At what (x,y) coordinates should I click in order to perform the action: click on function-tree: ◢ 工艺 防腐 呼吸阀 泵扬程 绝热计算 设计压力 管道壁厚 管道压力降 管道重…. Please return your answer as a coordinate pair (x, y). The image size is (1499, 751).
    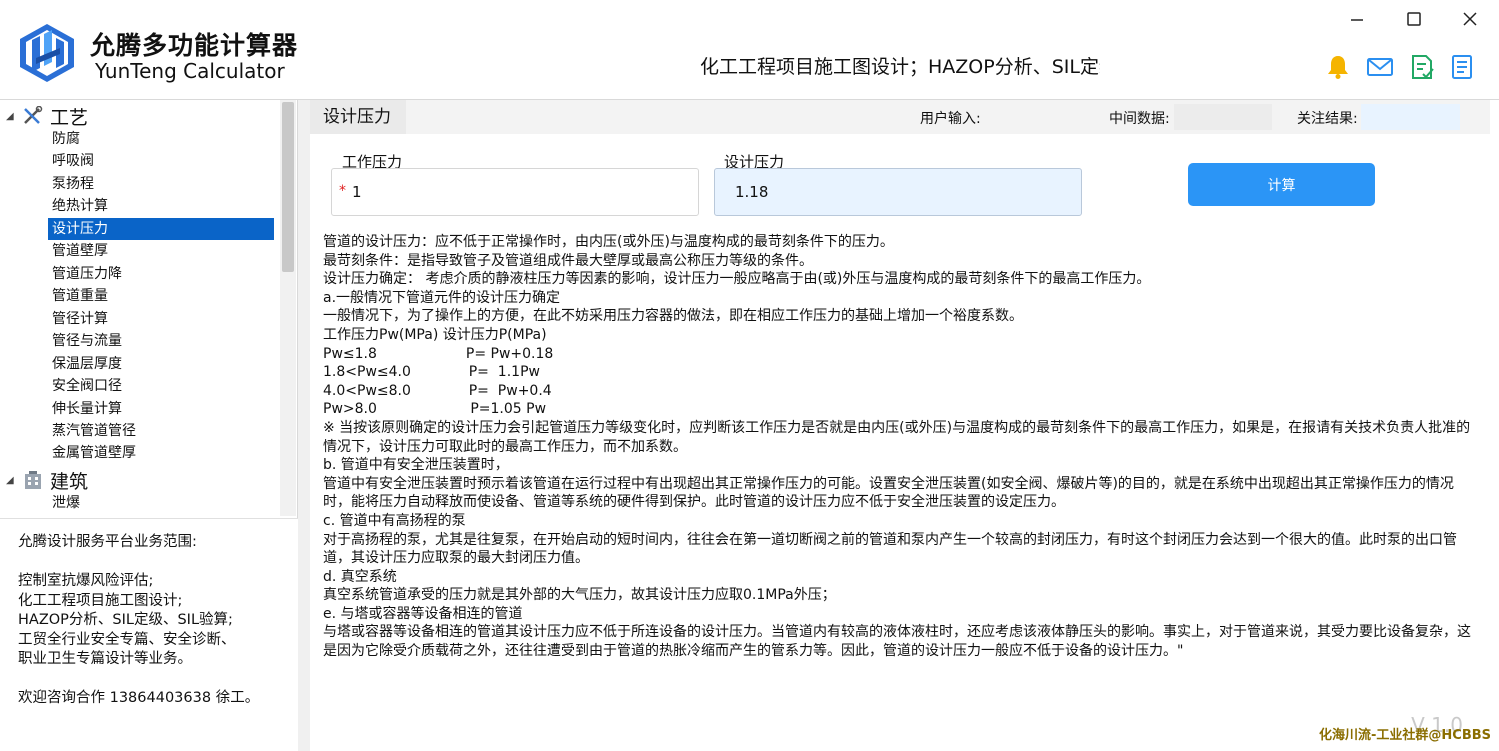
    Looking at the image, I should click on (149, 308).